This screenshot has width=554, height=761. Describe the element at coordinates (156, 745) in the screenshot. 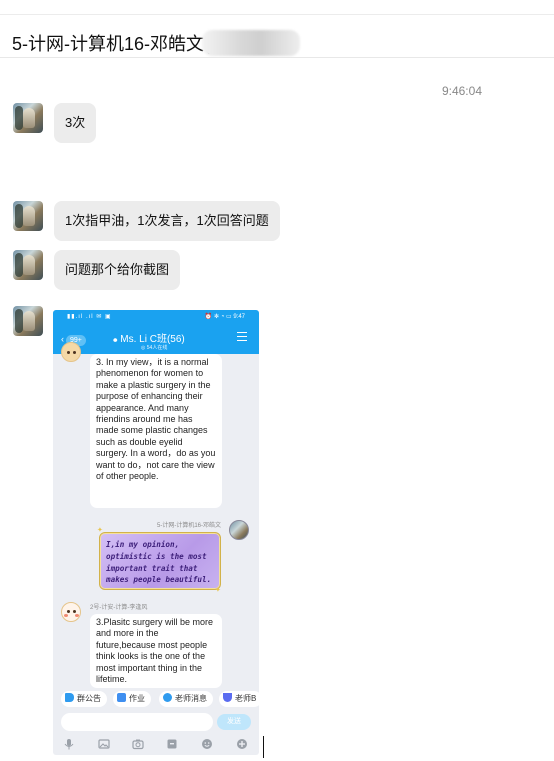

I see `phone-toolbar` at that location.